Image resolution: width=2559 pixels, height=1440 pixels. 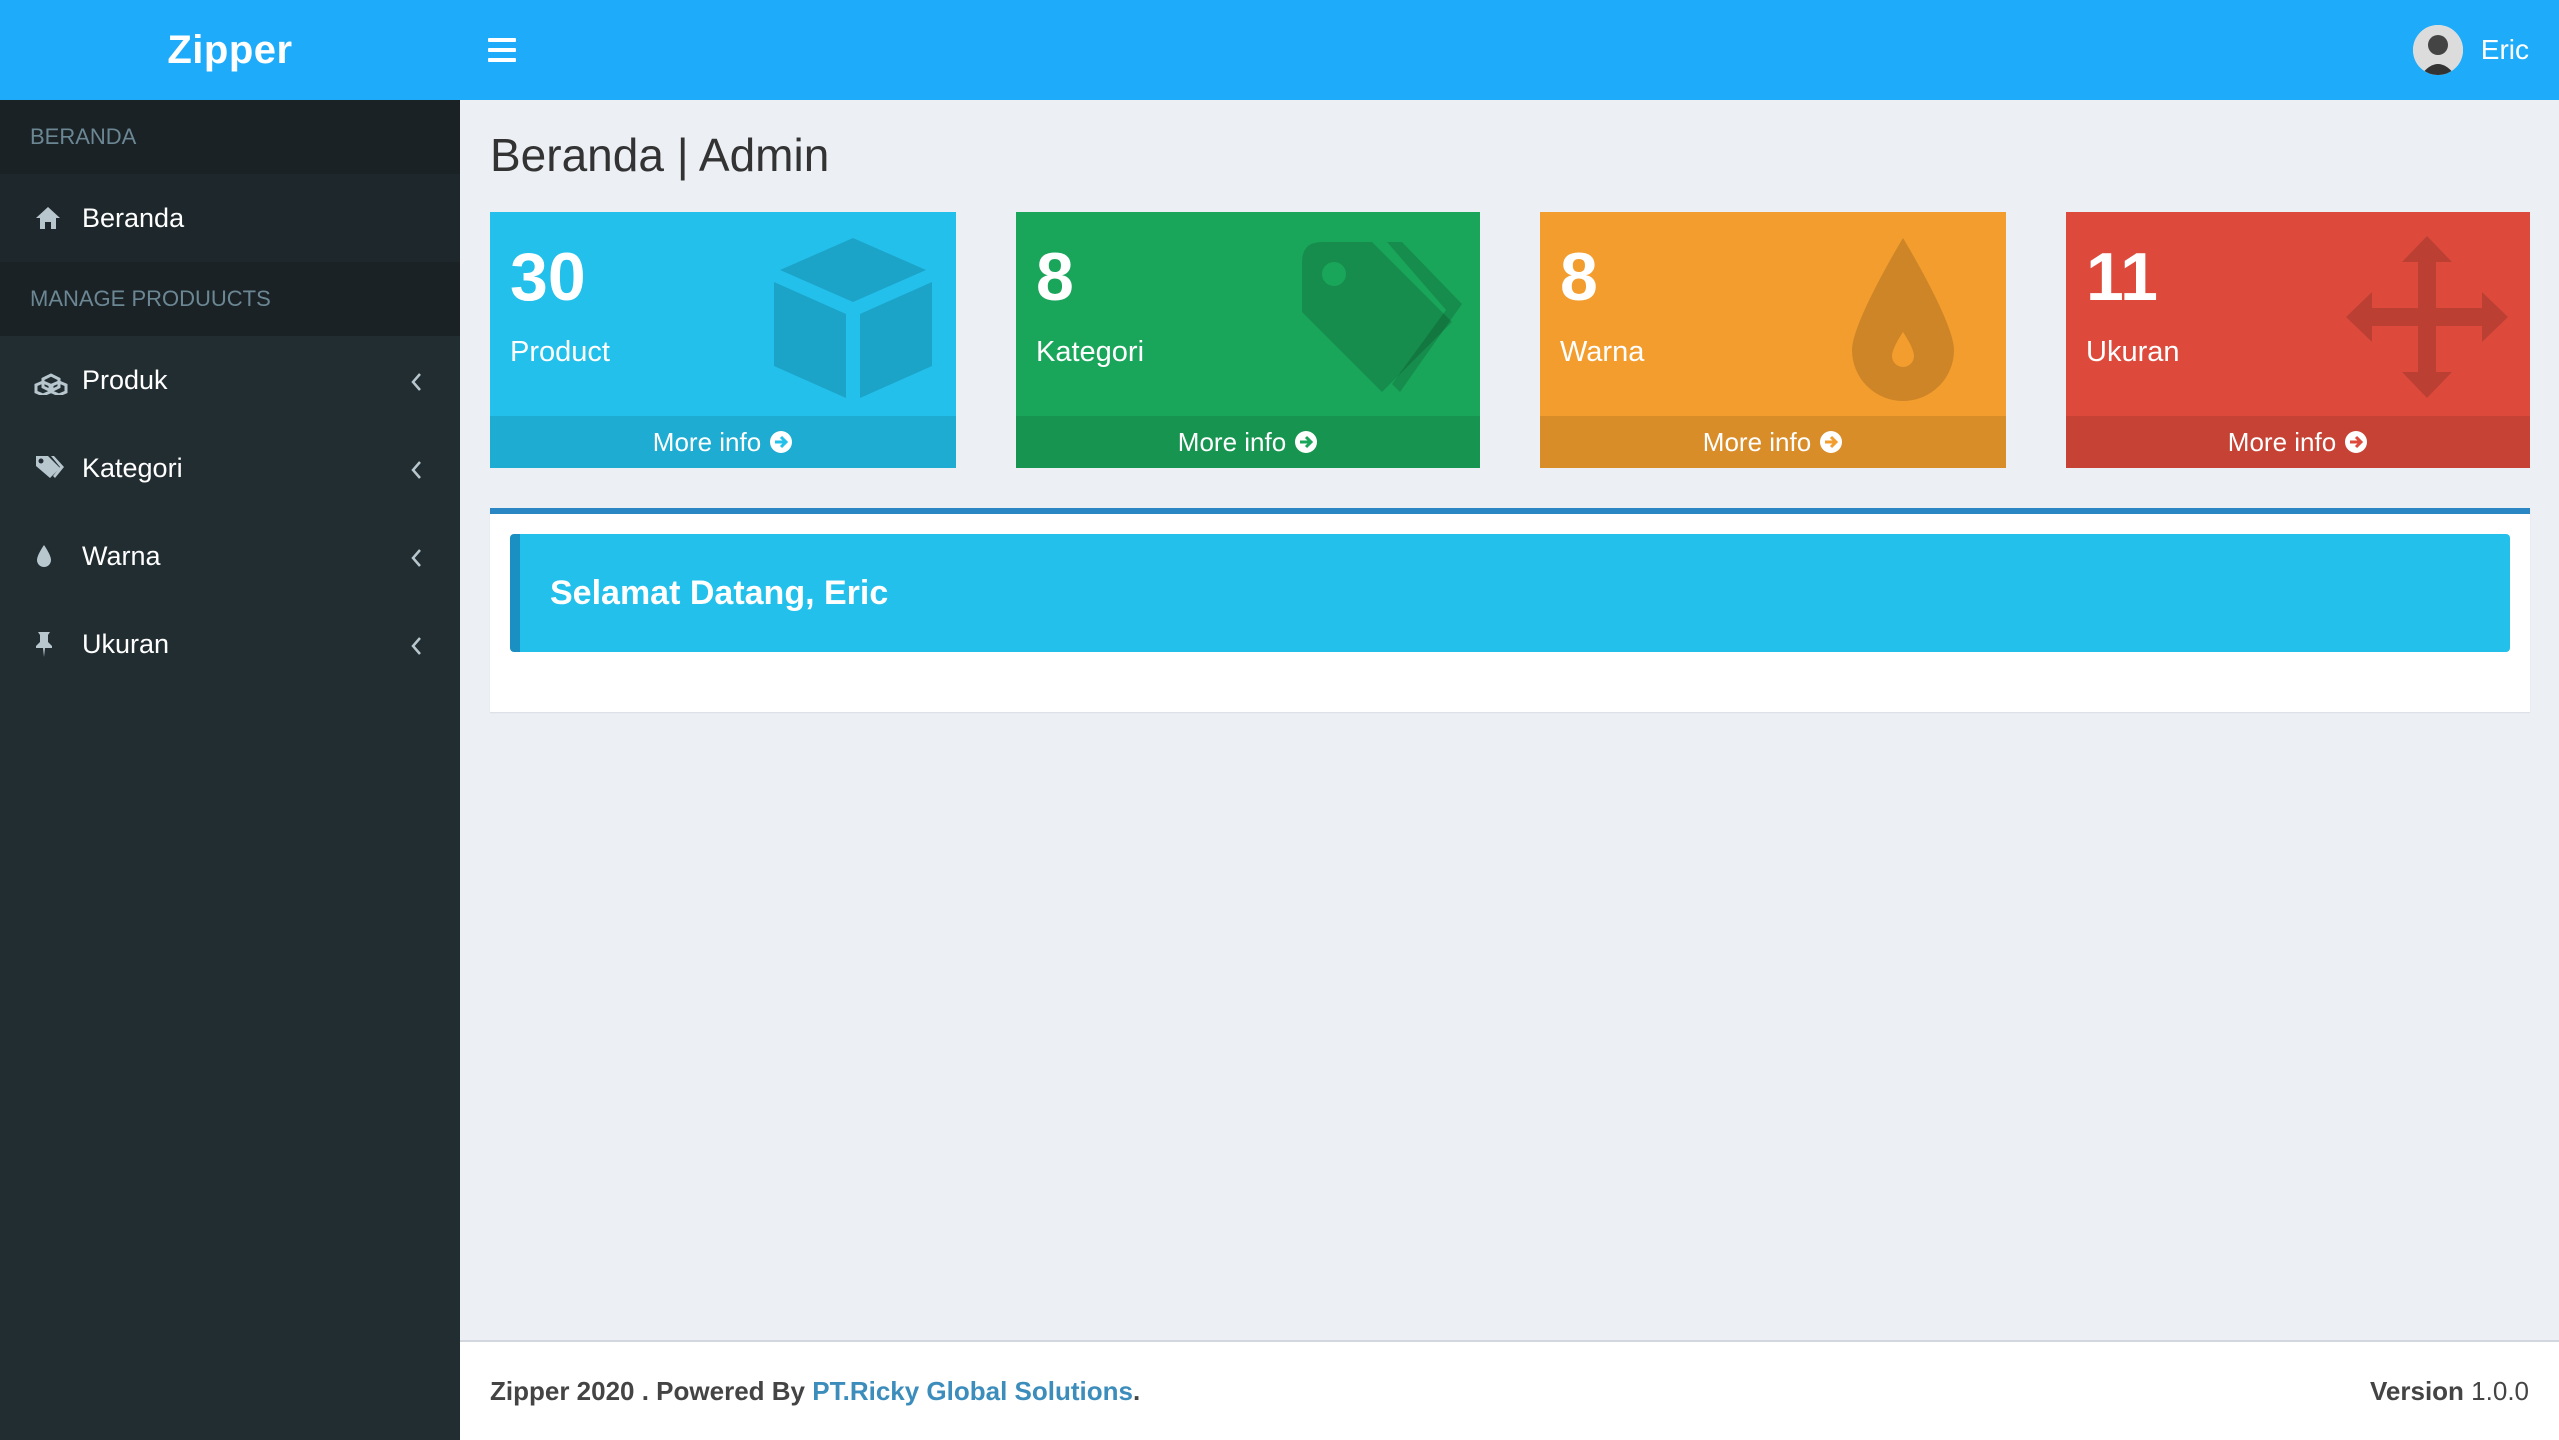 What do you see at coordinates (660, 155) in the screenshot?
I see `page-title: Beranda | Admin` at bounding box center [660, 155].